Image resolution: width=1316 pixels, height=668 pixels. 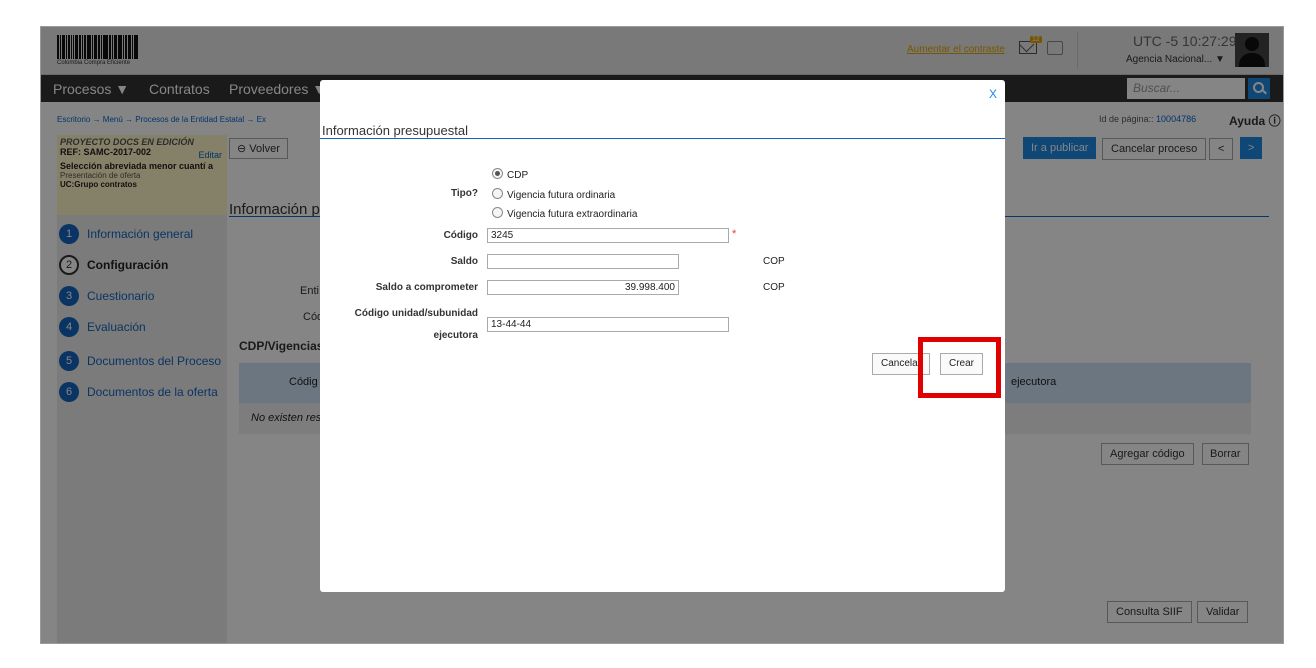 I want to click on radio-vigencia-ordinaria: Vigencia futura ordinaria, so click(x=553, y=194).